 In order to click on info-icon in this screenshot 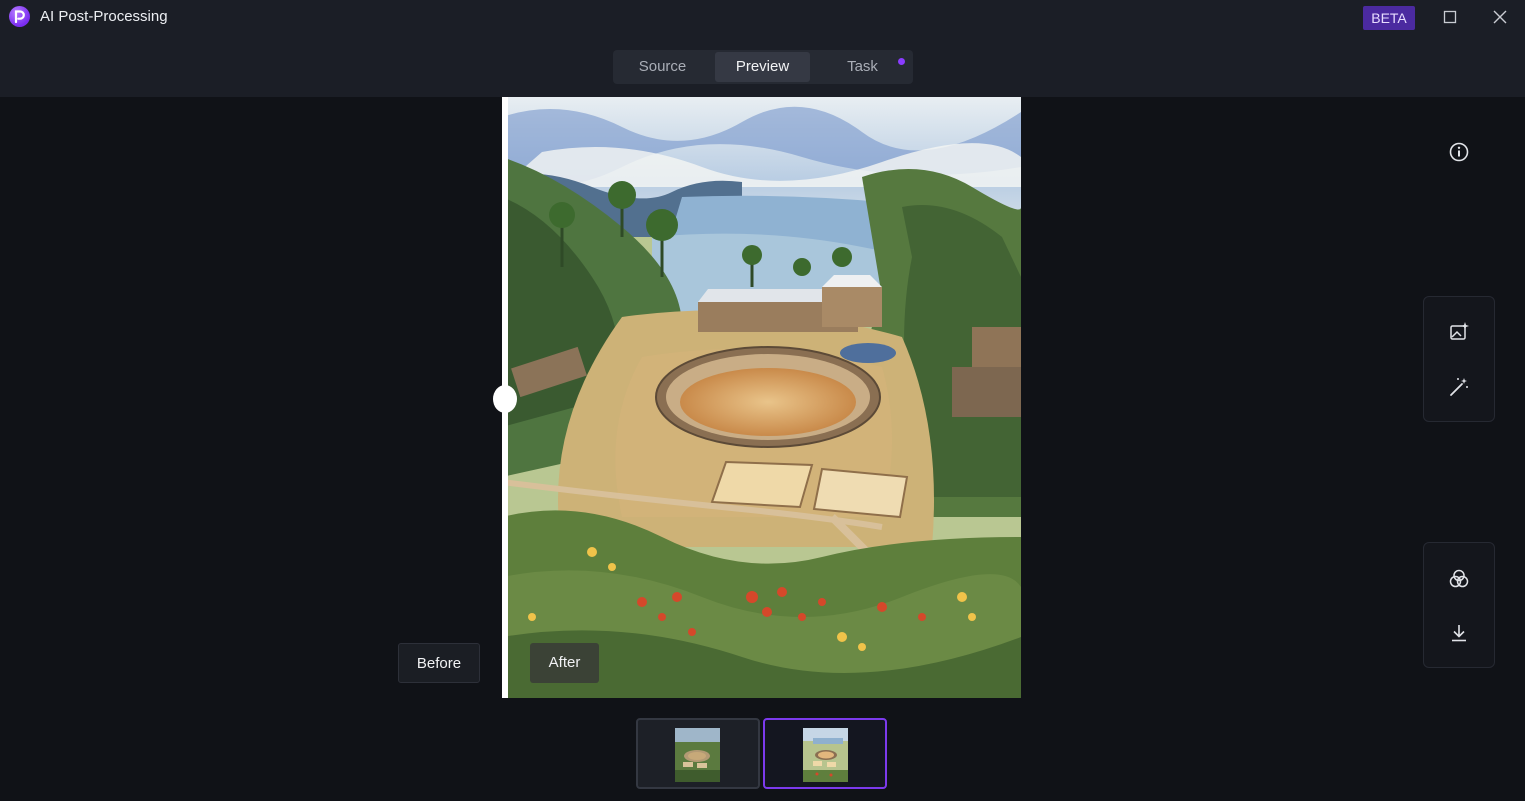, I will do `click(1459, 152)`.